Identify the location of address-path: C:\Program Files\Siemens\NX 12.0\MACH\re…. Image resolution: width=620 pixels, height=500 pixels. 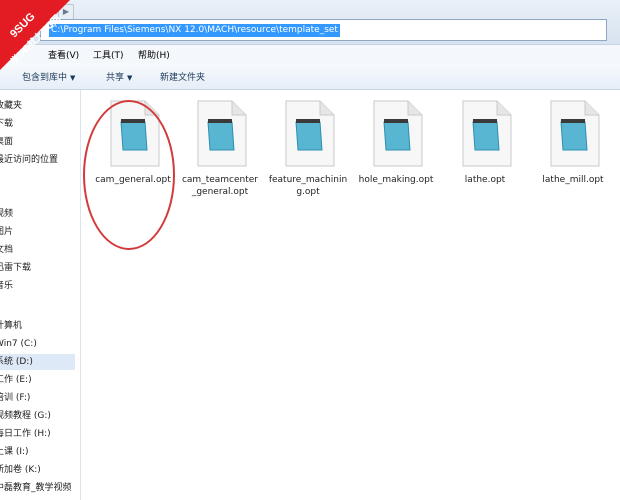
(194, 30).